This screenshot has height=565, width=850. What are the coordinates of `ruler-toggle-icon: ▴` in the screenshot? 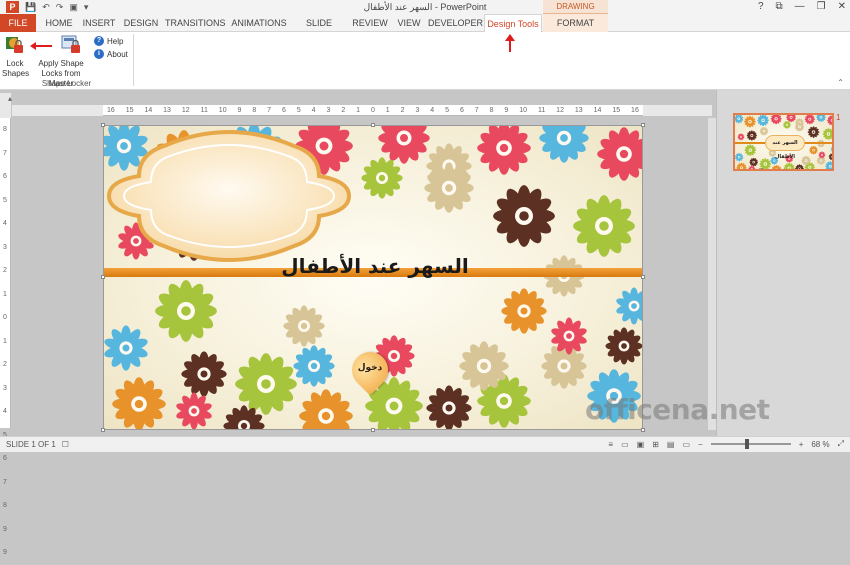 It's located at (10, 98).